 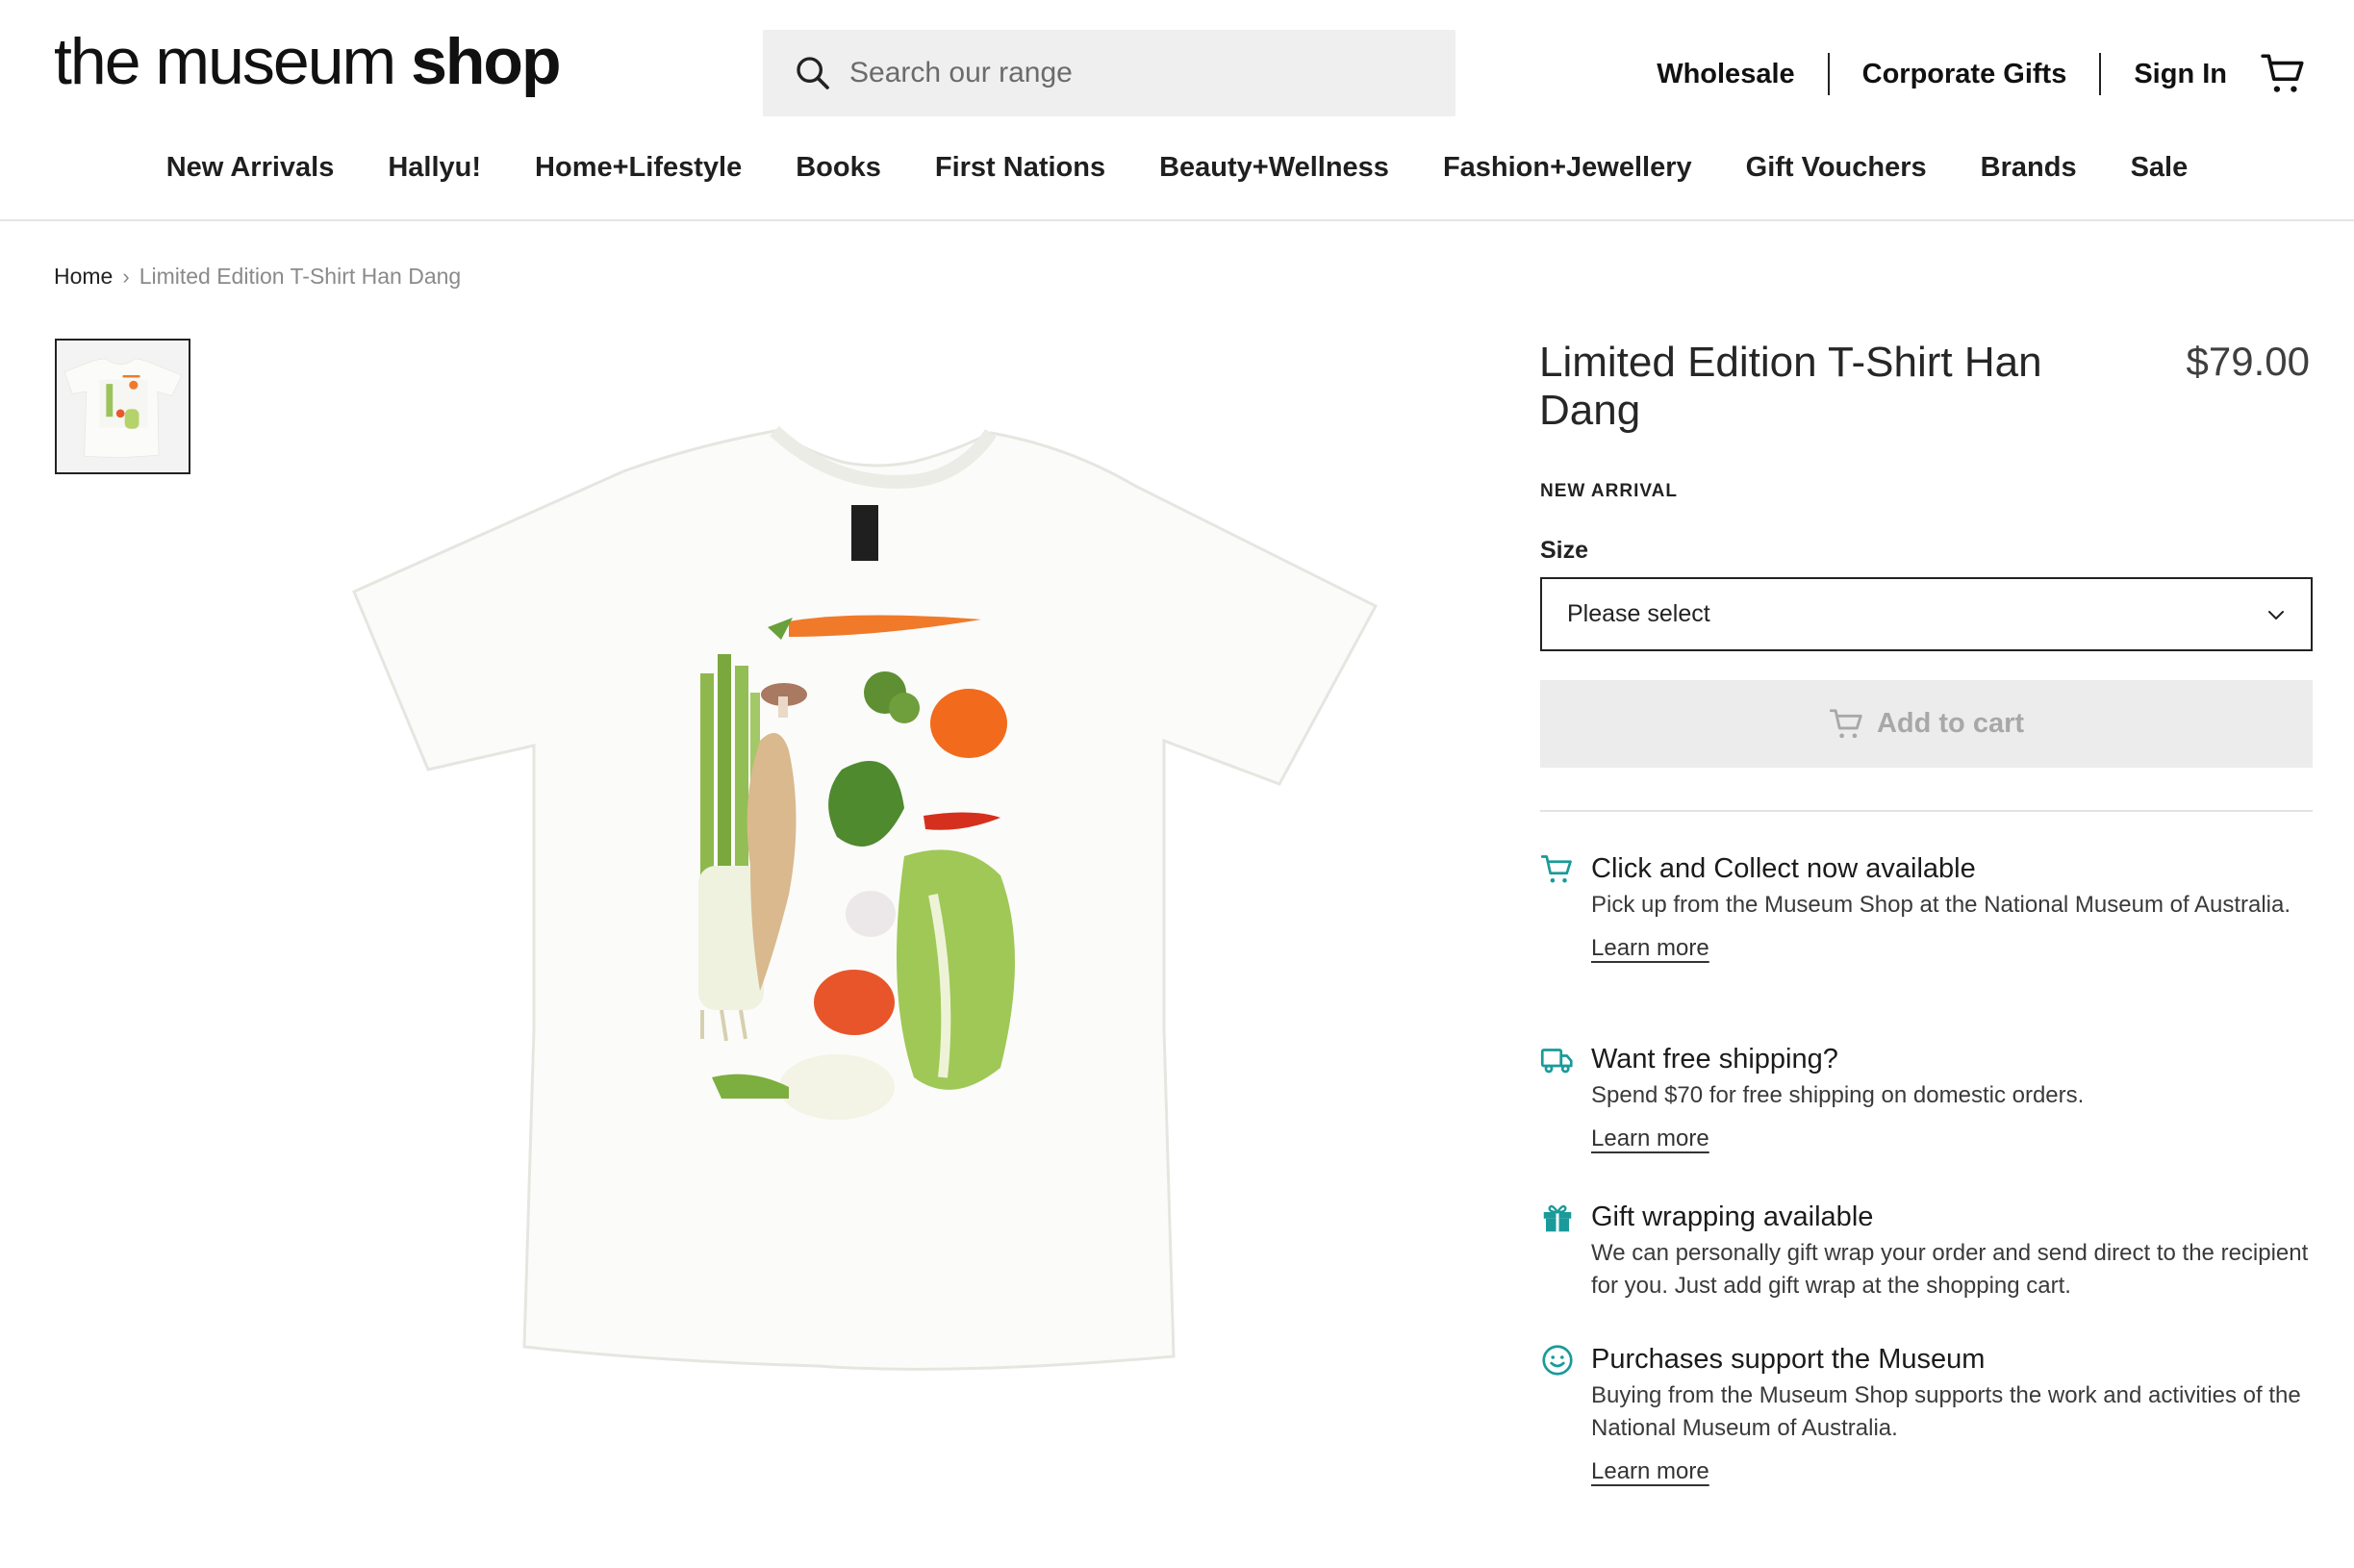 I want to click on nav-item-first-nations: First Nations, so click(x=1020, y=168).